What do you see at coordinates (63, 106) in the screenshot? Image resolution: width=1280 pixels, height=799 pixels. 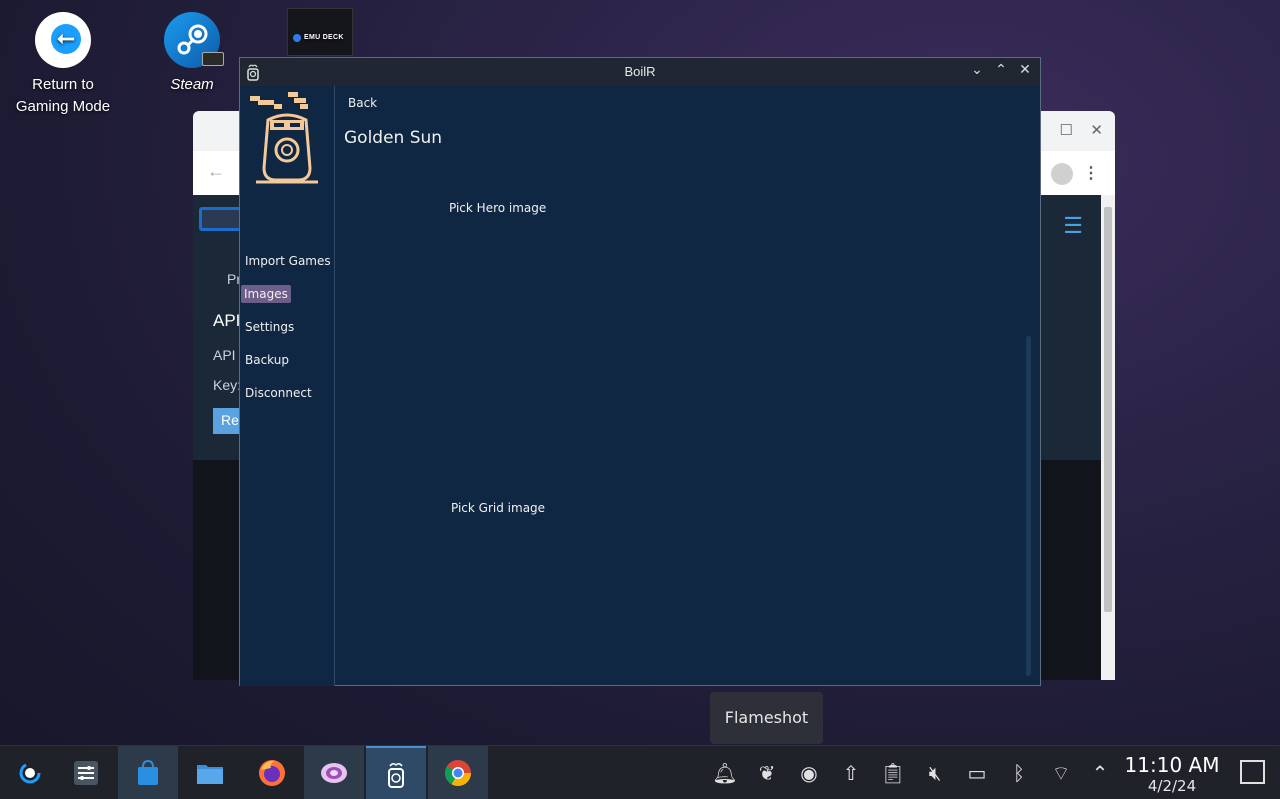 I see `shortcut-label-line2: Gaming Mode` at bounding box center [63, 106].